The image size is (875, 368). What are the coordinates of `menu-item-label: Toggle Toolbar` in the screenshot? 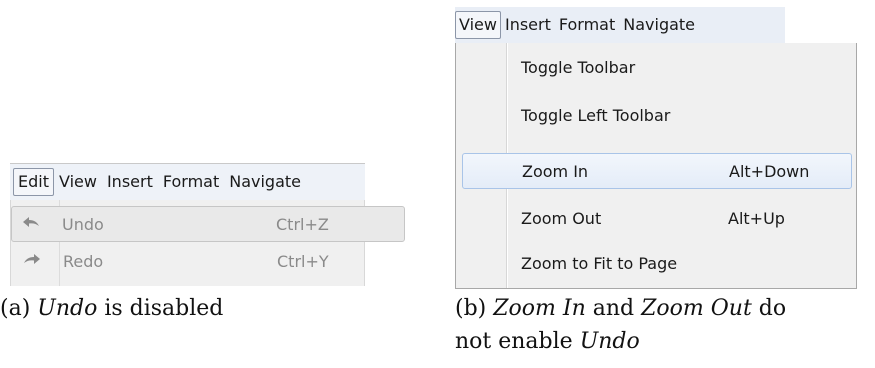 It's located at (578, 67).